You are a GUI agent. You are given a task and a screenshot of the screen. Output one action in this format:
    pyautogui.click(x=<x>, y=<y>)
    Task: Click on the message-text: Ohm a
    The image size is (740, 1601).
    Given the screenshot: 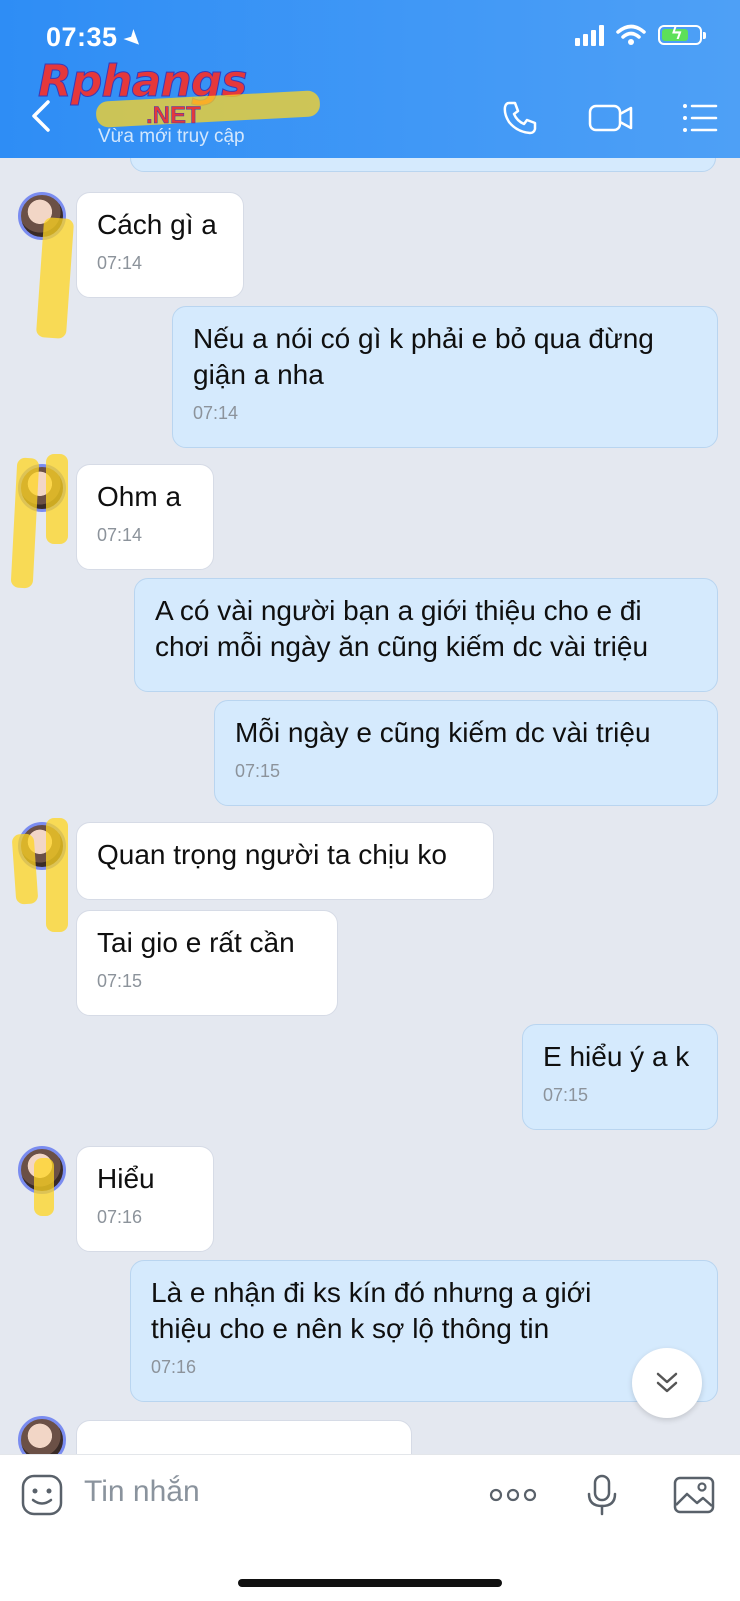 What is the action you would take?
    pyautogui.click(x=139, y=496)
    